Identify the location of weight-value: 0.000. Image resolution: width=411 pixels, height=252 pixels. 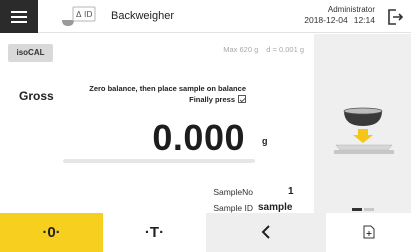
(198, 137).